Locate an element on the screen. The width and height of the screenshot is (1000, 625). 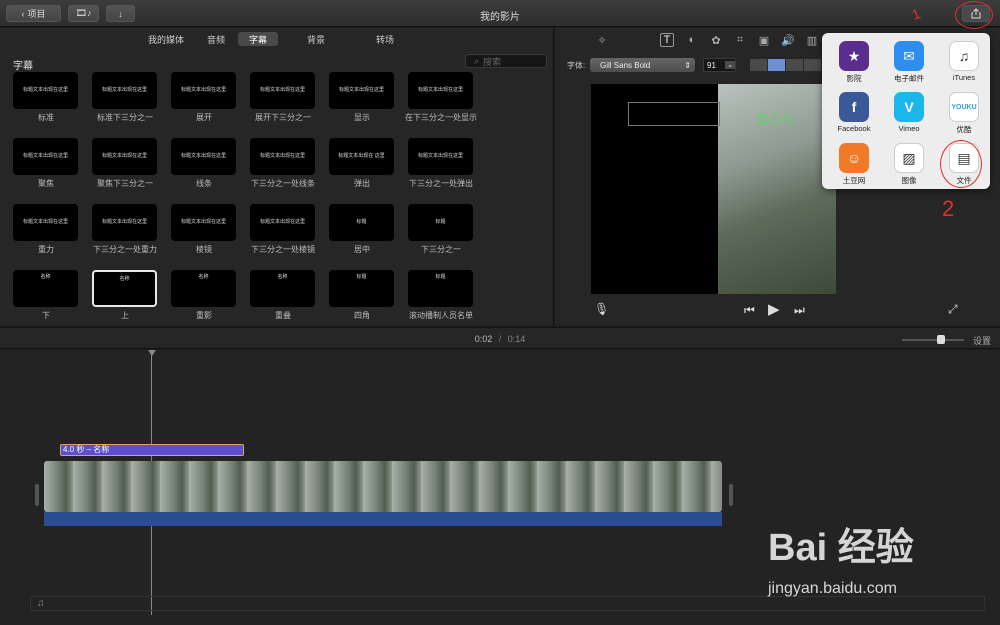
search-input: ⌕ 搜索 is located at coordinates (506, 61).